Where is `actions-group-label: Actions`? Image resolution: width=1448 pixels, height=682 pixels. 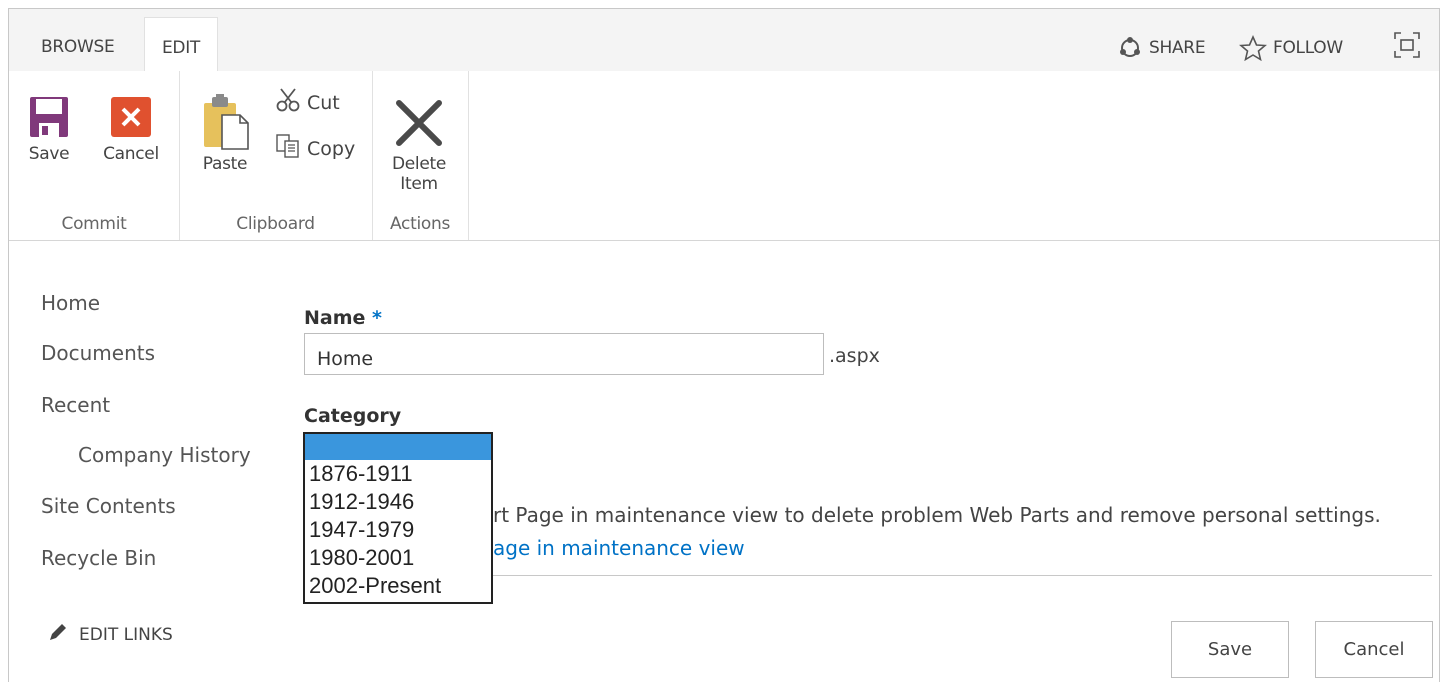
actions-group-label: Actions is located at coordinates (420, 224).